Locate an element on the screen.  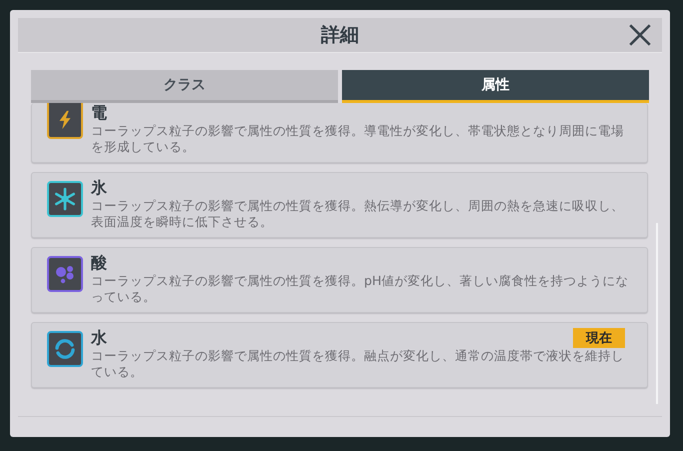
snowflake-icon is located at coordinates (65, 199).